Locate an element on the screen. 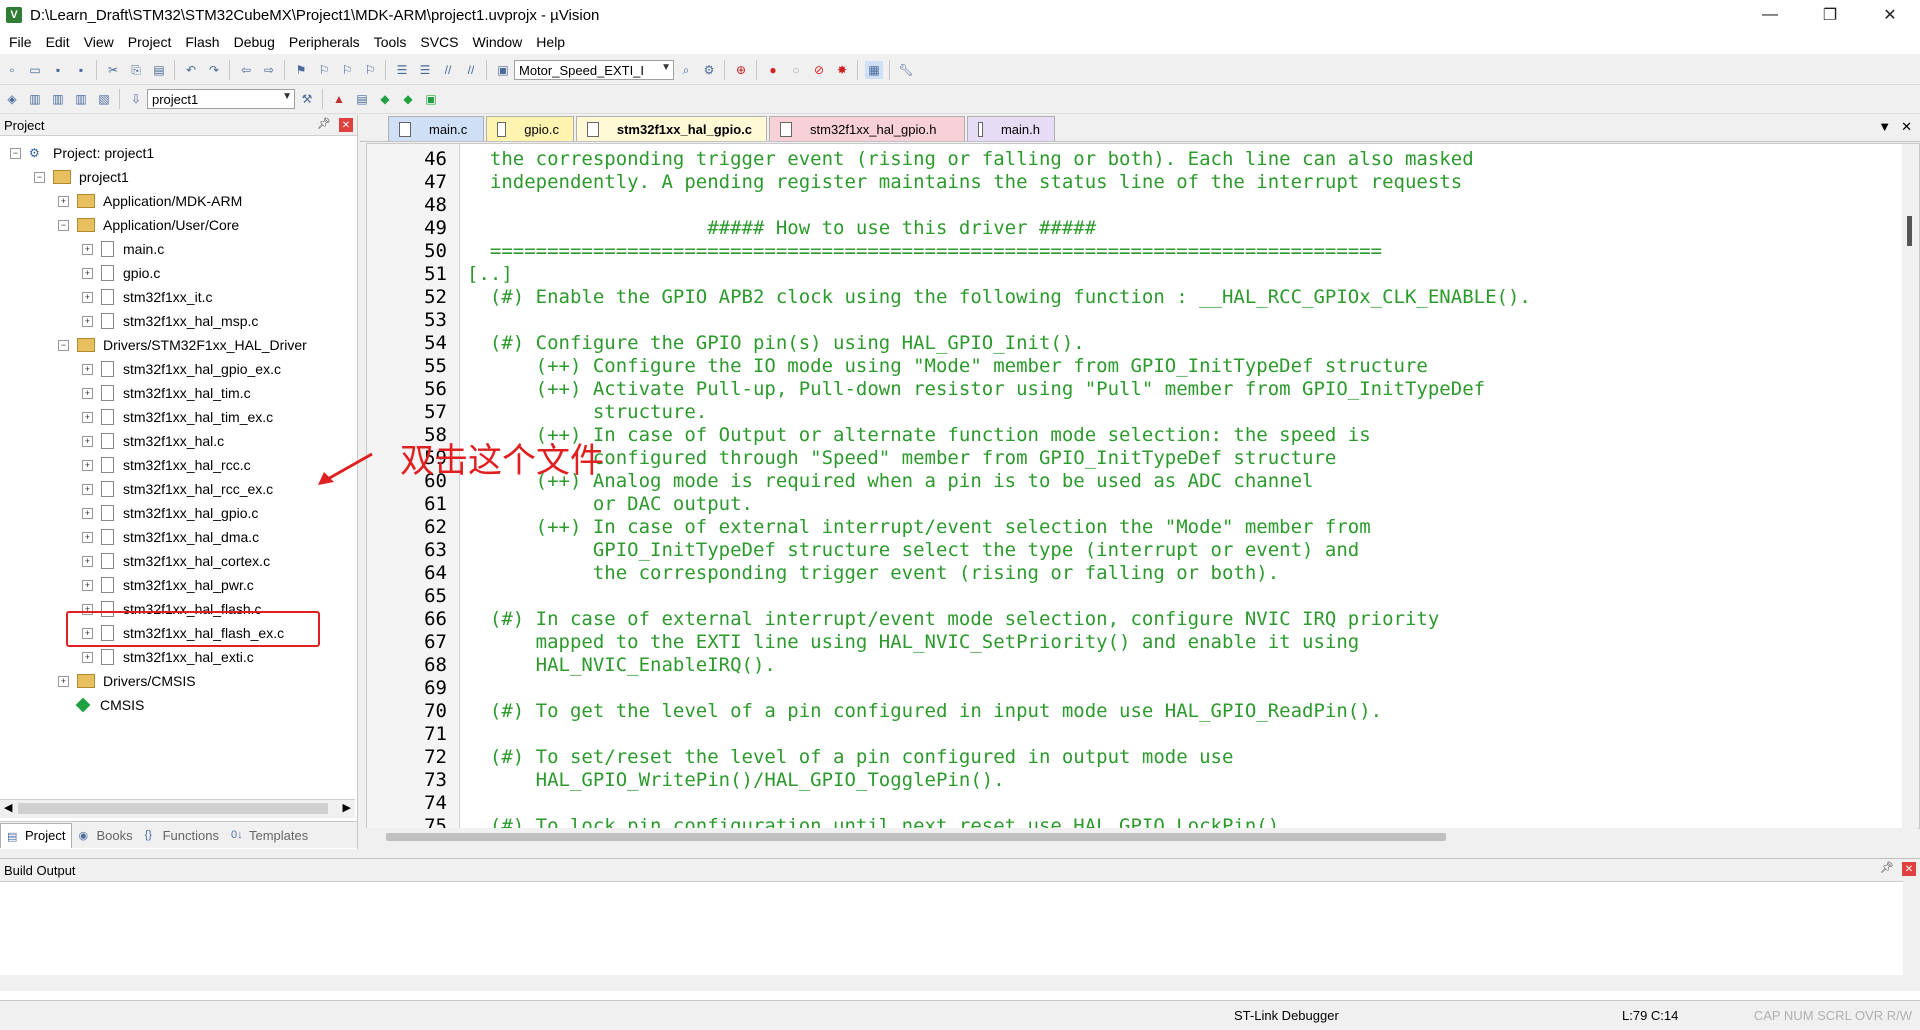 This screenshot has height=1030, width=1920. scroll-right-icon: ▶ is located at coordinates (347, 807).